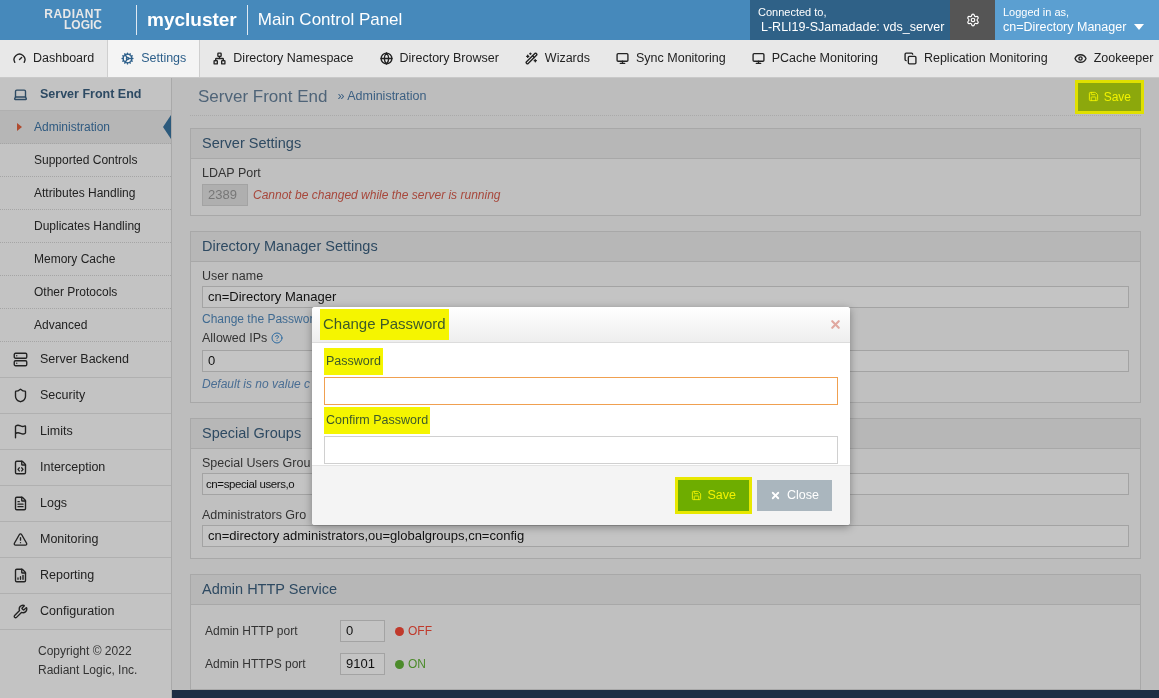 This screenshot has height=698, width=1159. I want to click on port-field: 0, so click(362, 631).